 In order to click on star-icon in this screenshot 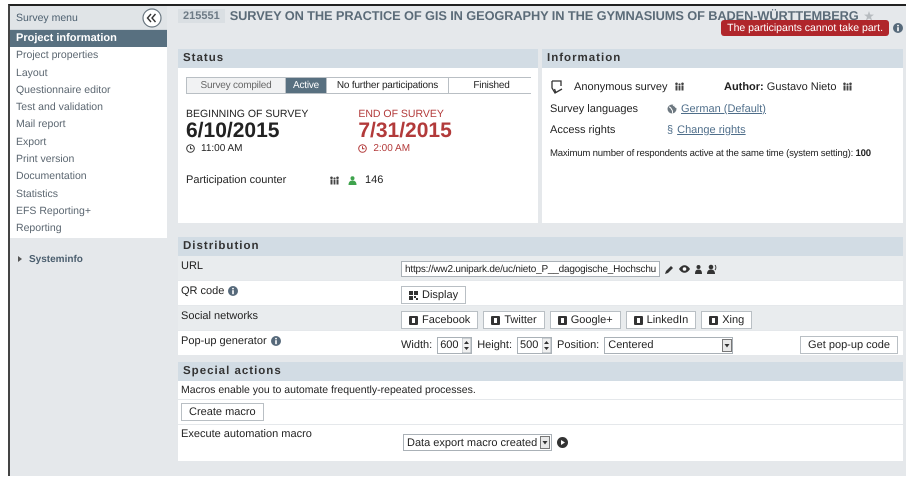, I will do `click(869, 15)`.